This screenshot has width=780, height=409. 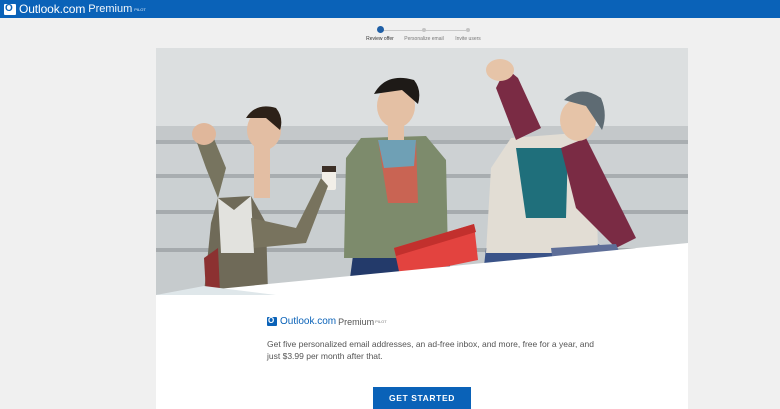 I want to click on step-label: Review offer, so click(x=380, y=39).